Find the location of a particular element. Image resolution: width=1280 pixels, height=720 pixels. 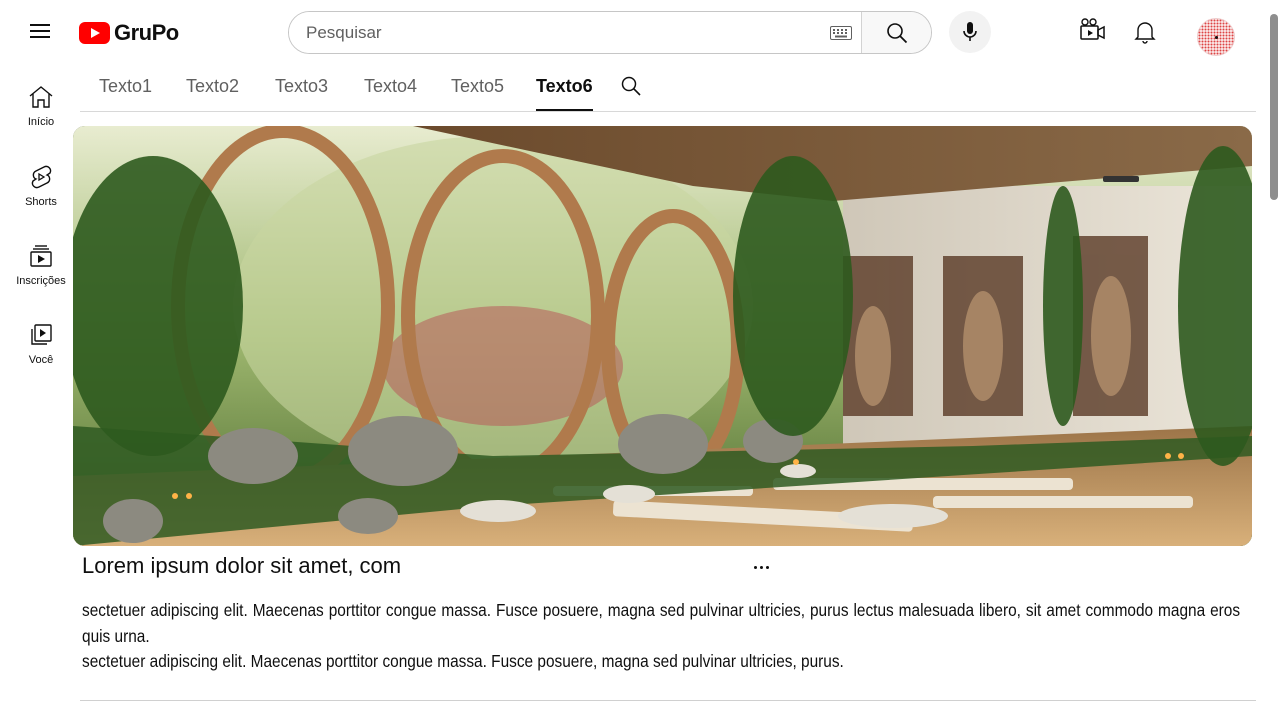

microphone-icon is located at coordinates (970, 31).